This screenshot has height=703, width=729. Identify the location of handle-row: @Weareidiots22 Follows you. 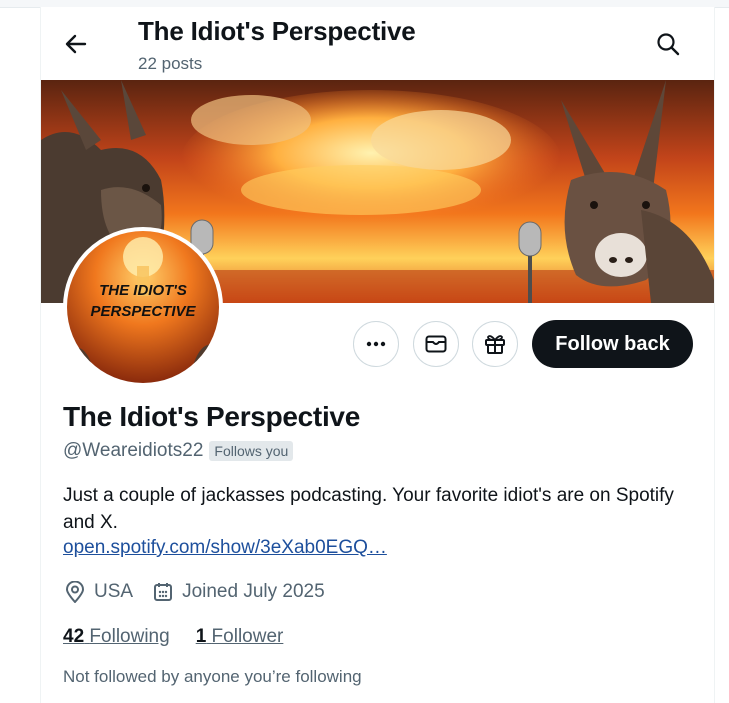
(178, 451).